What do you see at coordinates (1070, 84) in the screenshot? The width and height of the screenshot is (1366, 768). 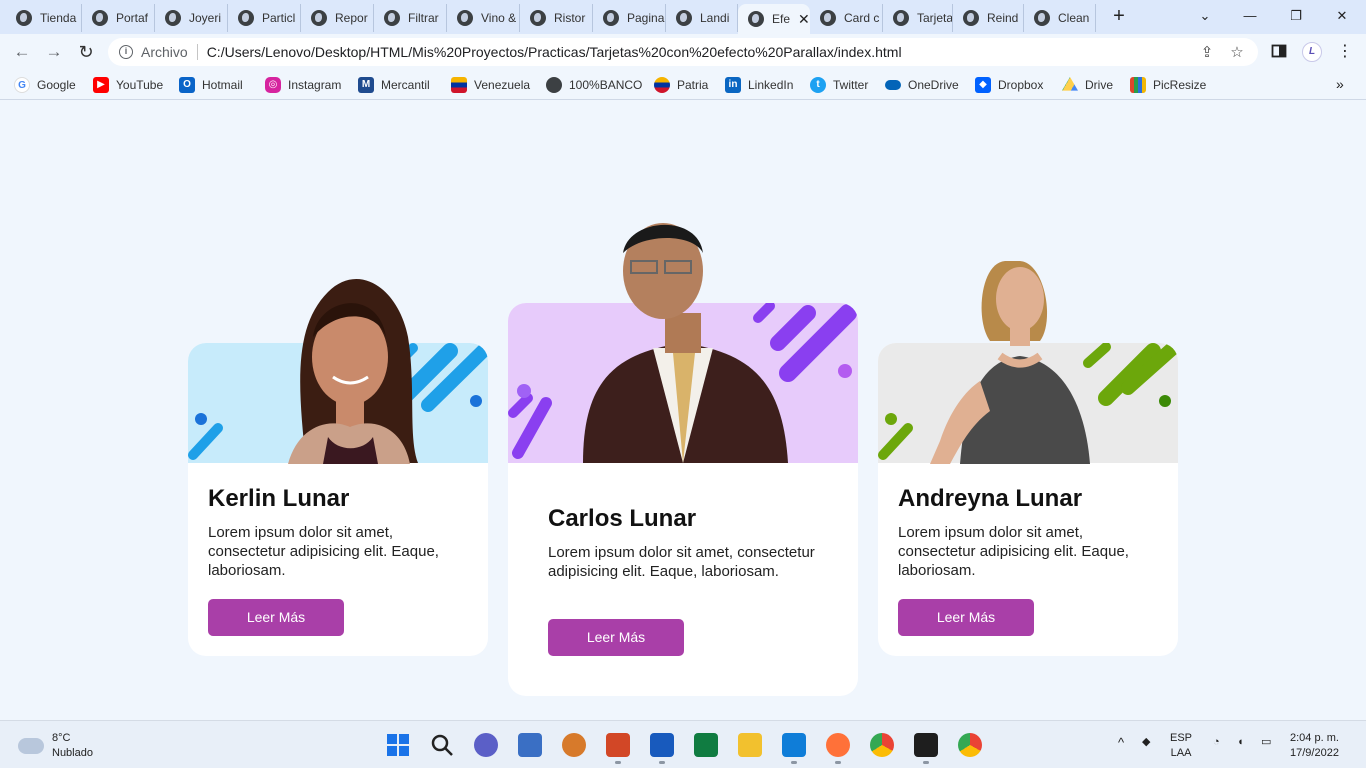 I see `drive-icon` at bounding box center [1070, 84].